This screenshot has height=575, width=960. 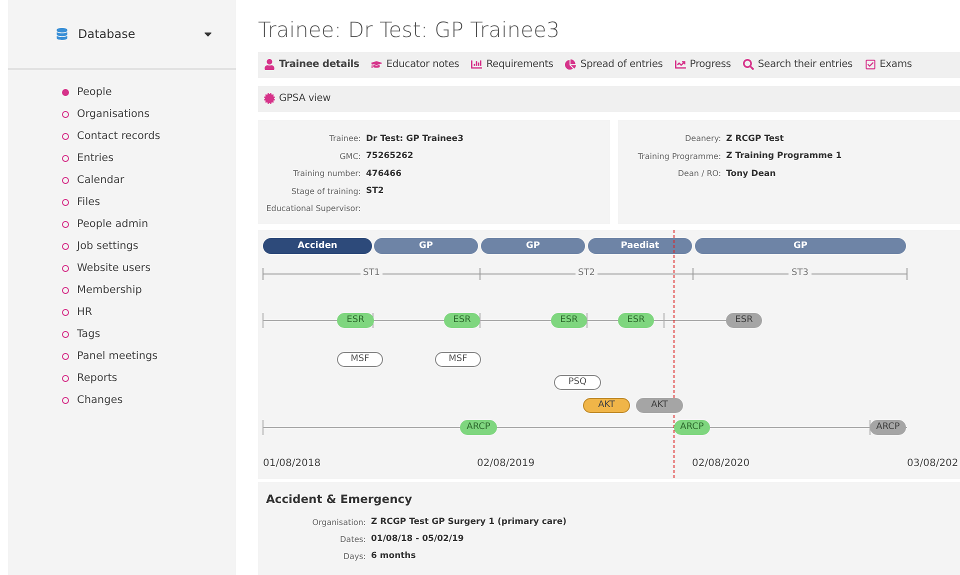 What do you see at coordinates (349, 156) in the screenshot?
I see `field-label: GMC:` at bounding box center [349, 156].